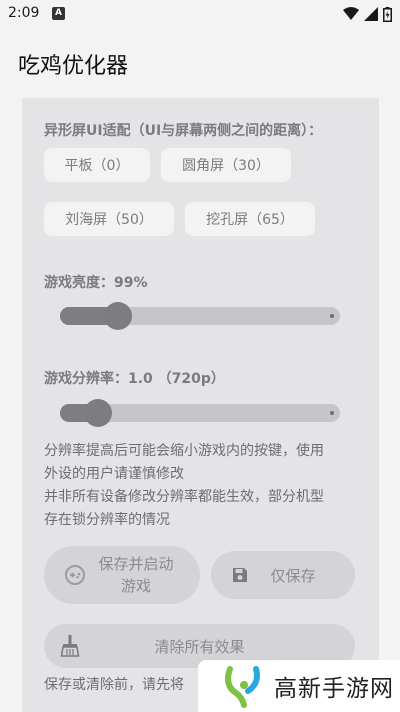 This screenshot has height=712, width=400. What do you see at coordinates (135, 586) in the screenshot?
I see `save-and-start-label-line-2: 游戏` at bounding box center [135, 586].